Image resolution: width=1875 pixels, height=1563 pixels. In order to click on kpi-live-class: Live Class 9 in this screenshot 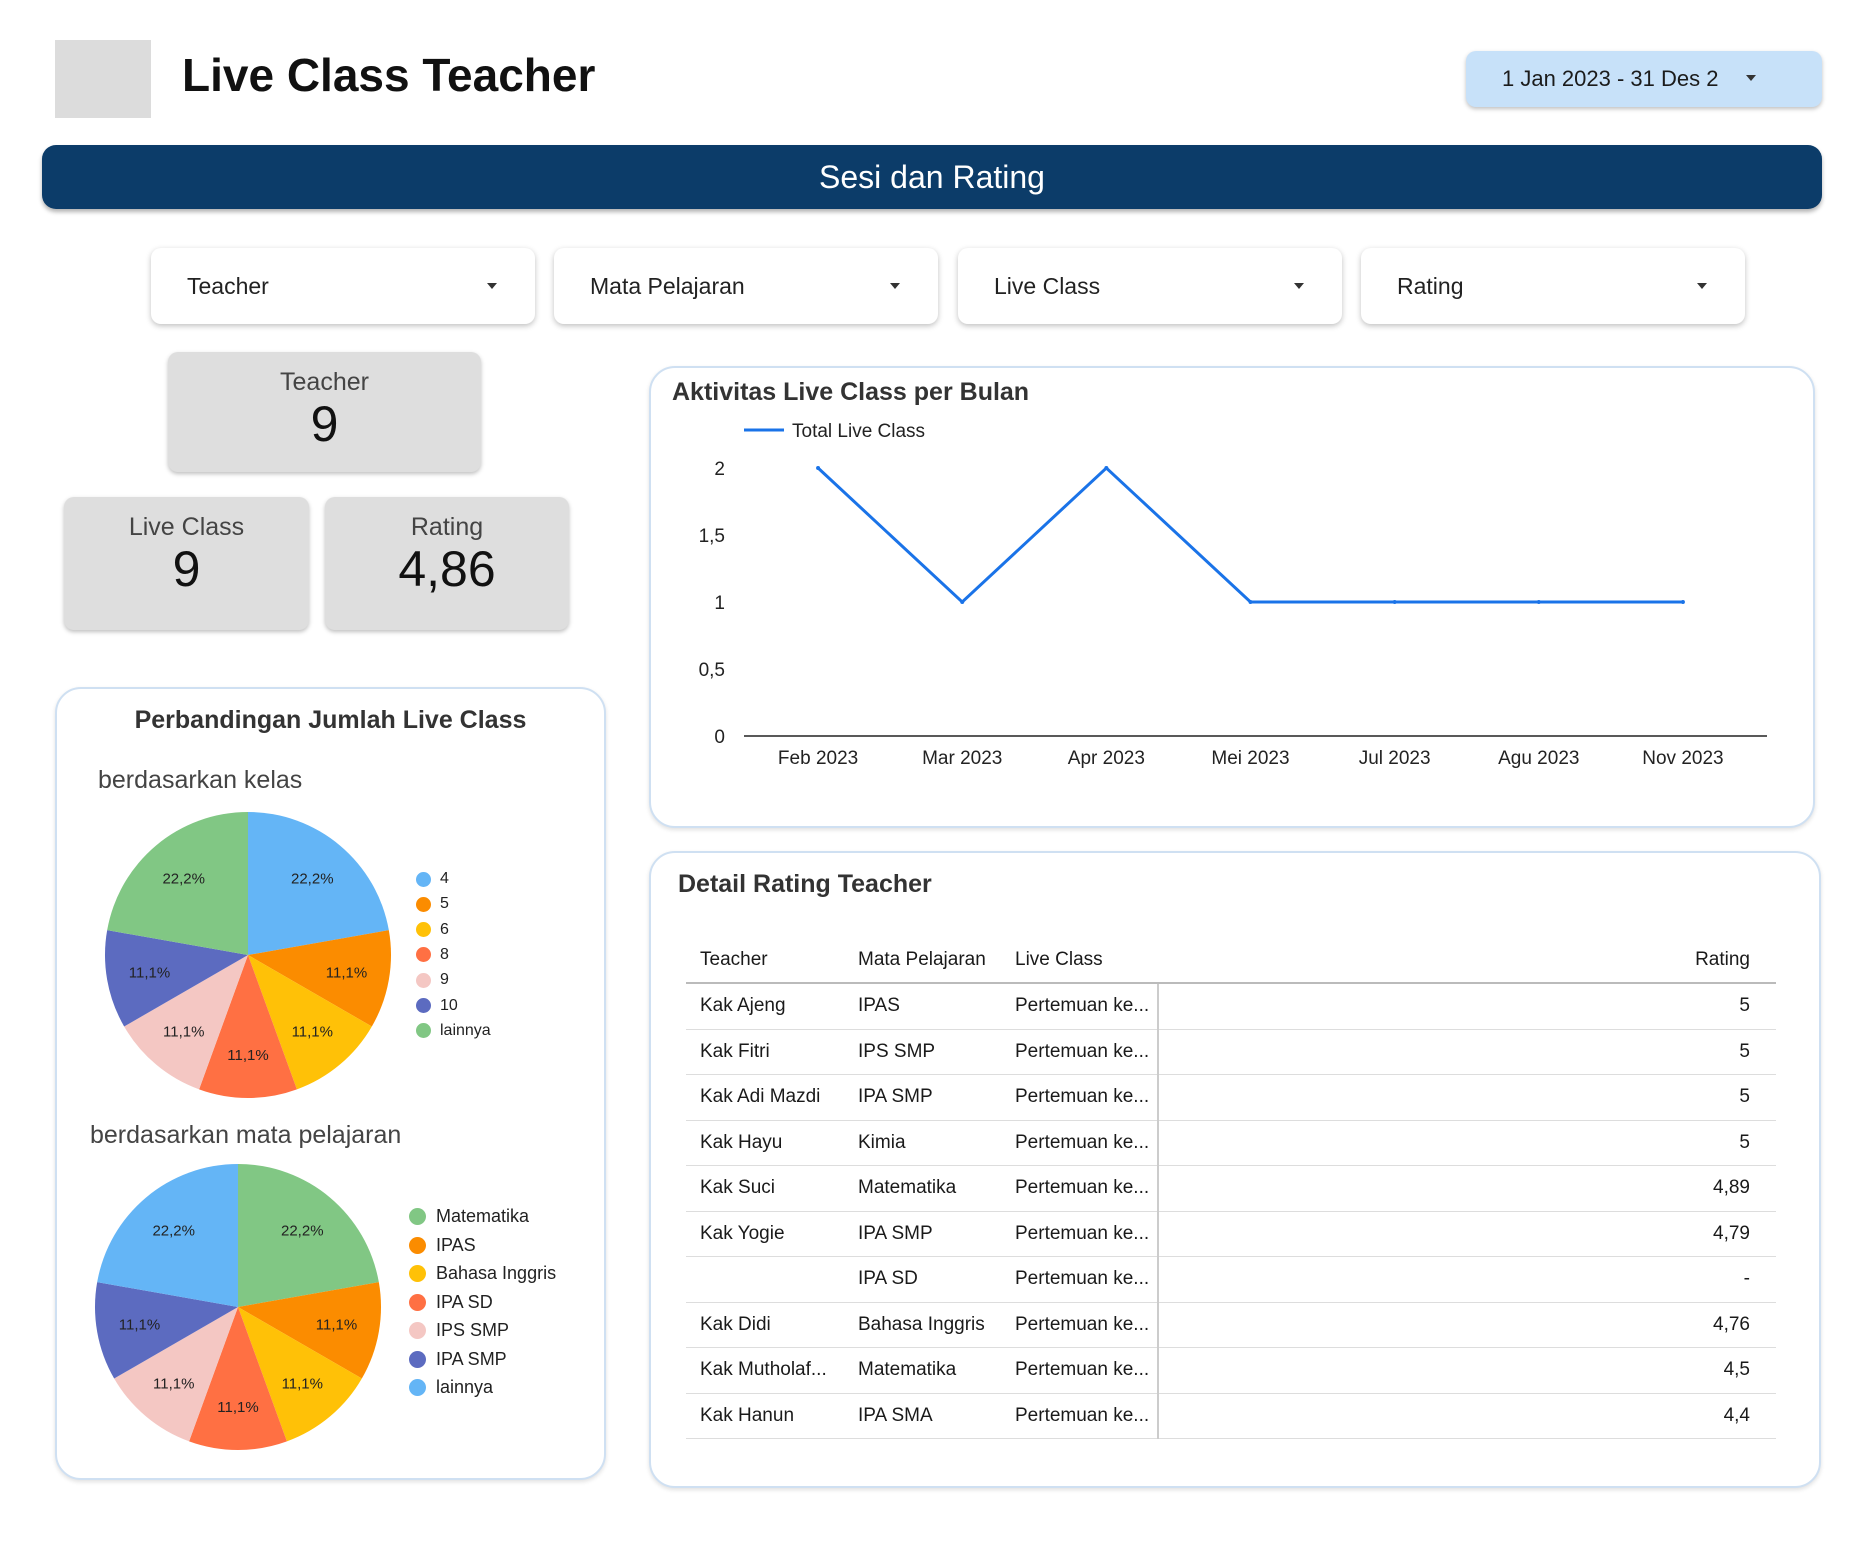, I will do `click(186, 563)`.